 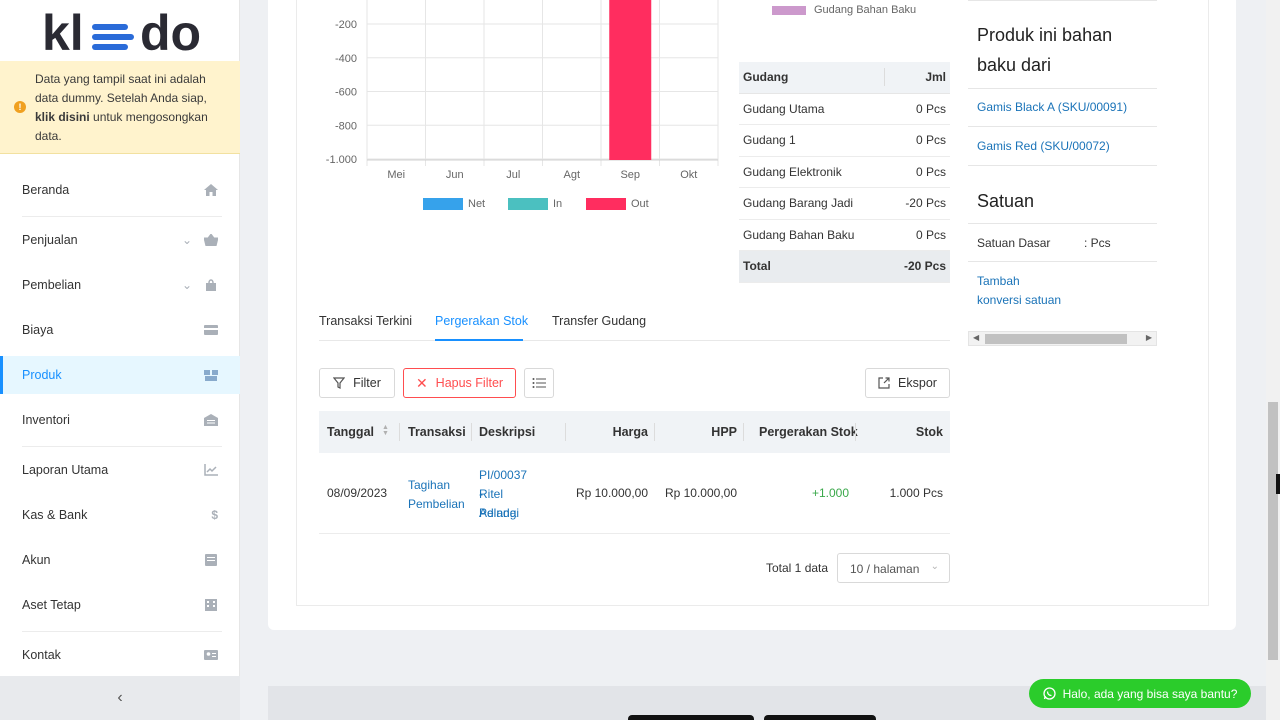 What do you see at coordinates (38, 330) in the screenshot?
I see `sidebar-item-label: Biaya` at bounding box center [38, 330].